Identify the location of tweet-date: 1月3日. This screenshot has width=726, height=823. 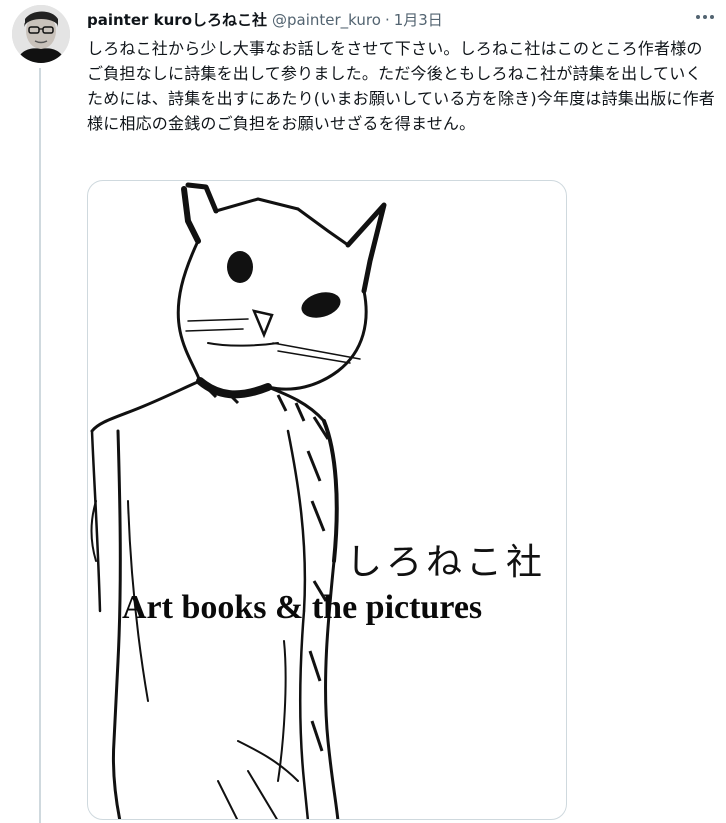
(418, 20).